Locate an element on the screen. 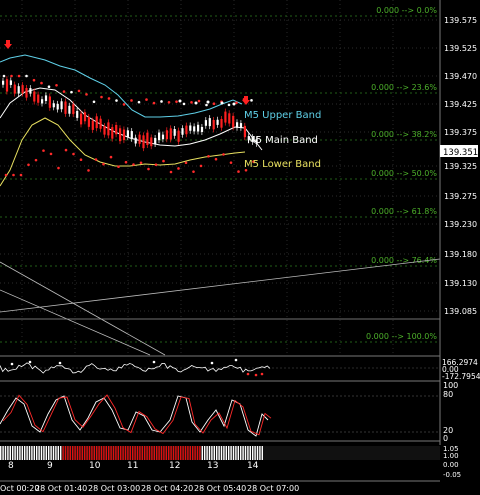 The image size is (480, 495). price-tick-label: 139.425 is located at coordinates (460, 104).